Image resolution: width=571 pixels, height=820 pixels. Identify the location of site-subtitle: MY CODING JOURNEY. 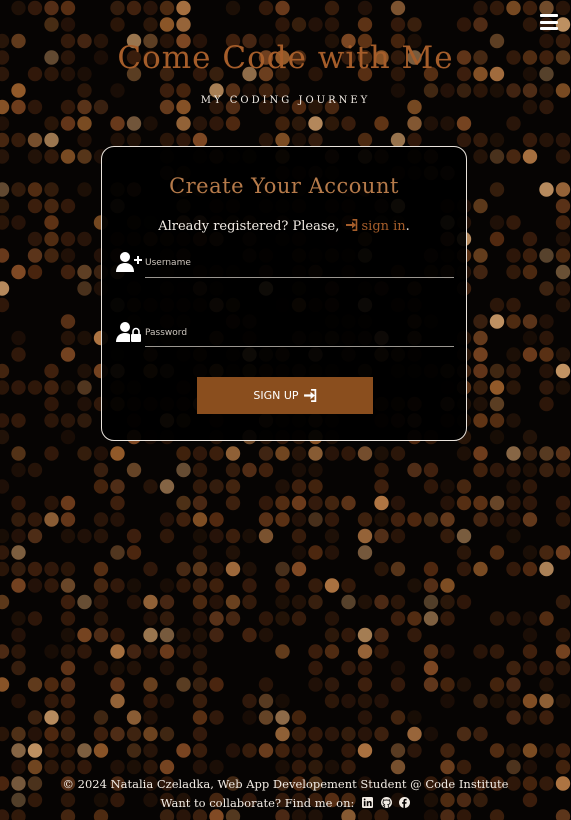
(285, 100).